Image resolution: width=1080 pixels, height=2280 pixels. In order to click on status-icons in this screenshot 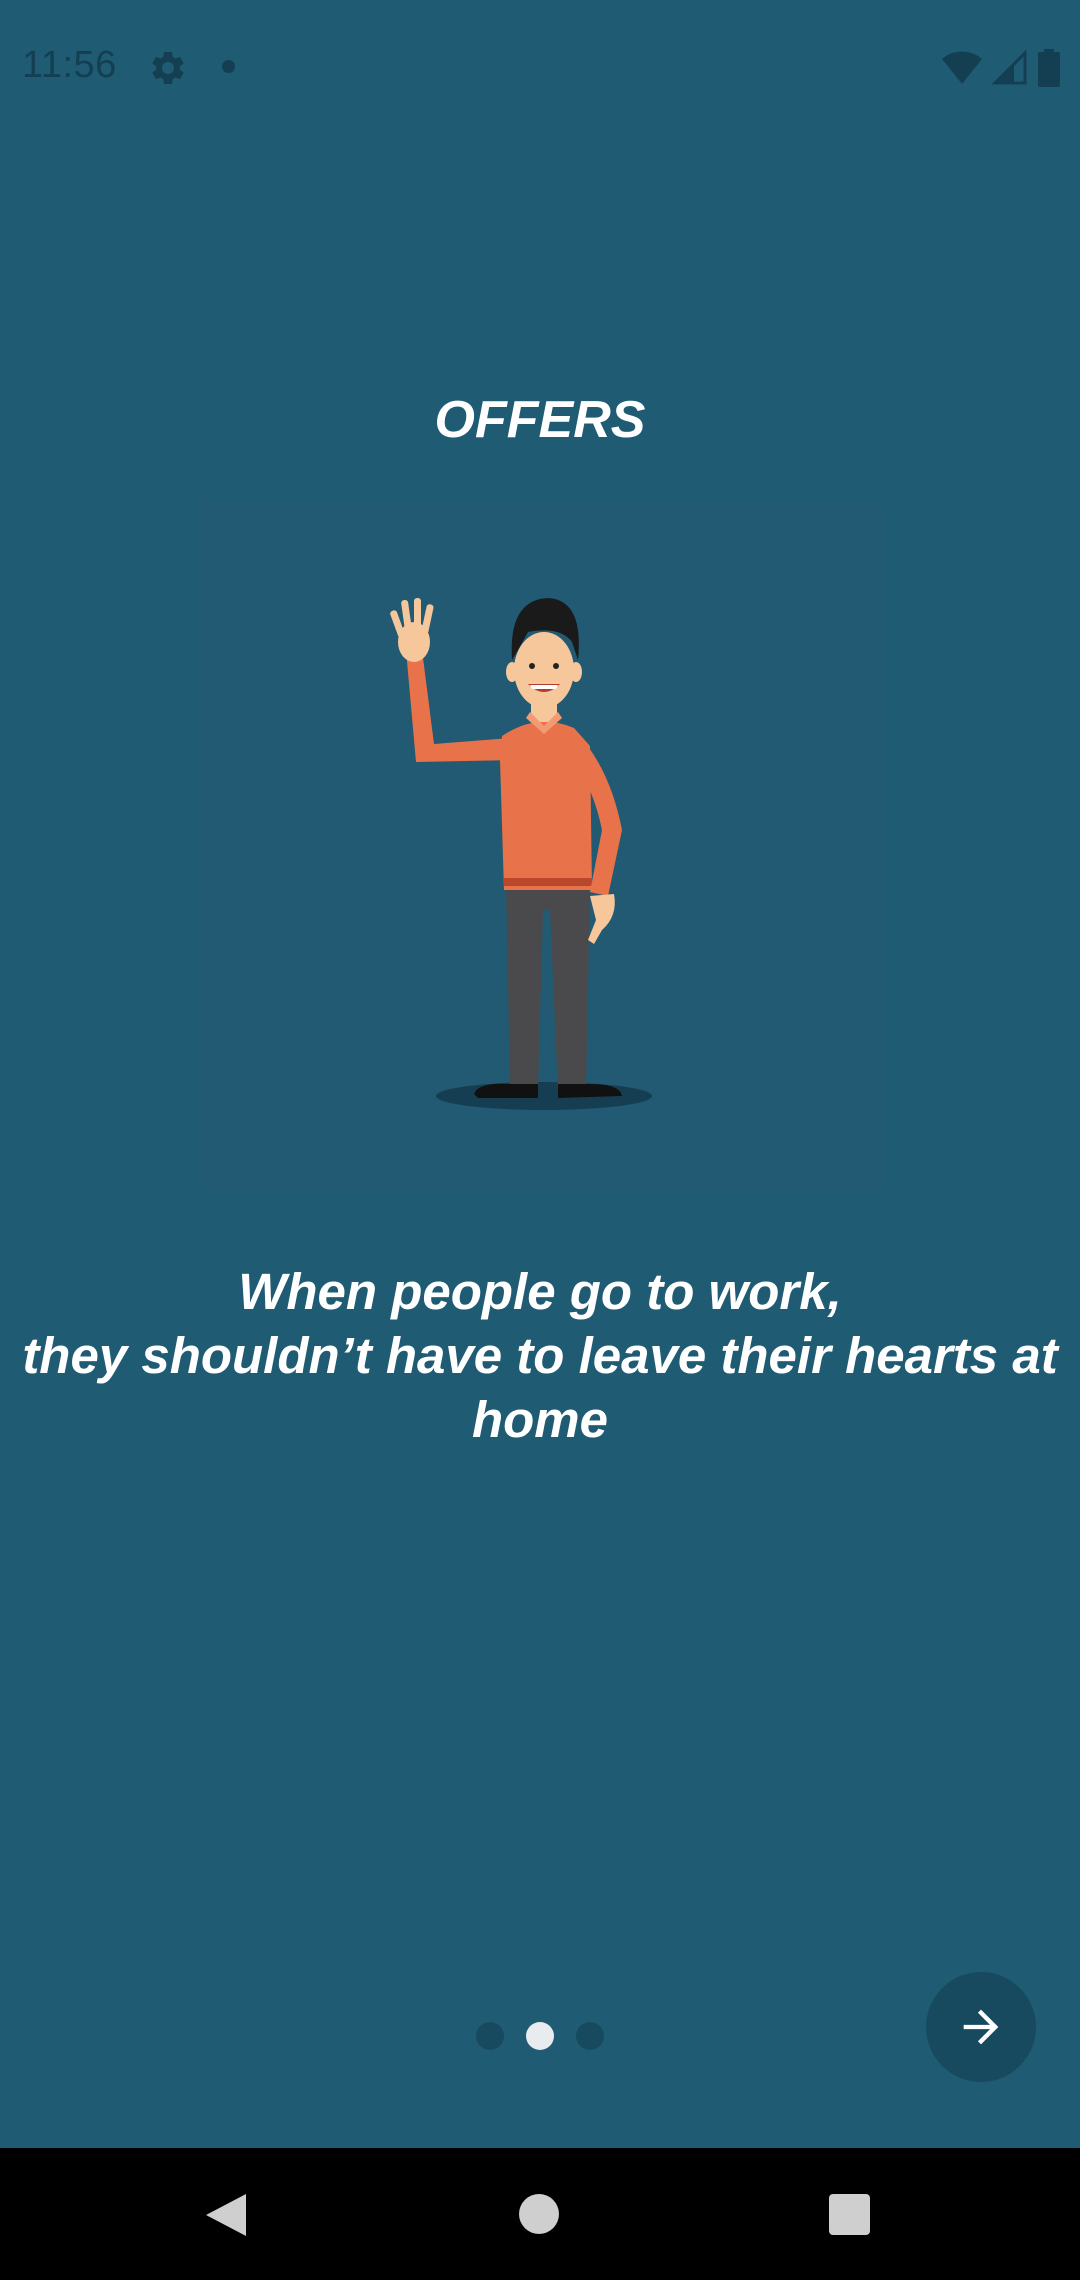, I will do `click(1001, 68)`.